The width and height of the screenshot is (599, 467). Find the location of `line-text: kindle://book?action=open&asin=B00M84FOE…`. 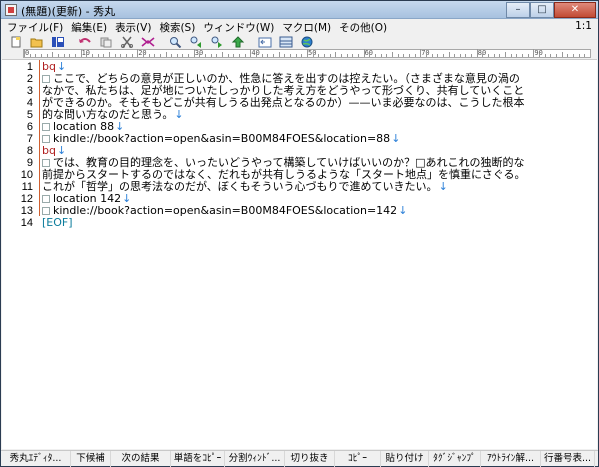

line-text: kindle://book?action=open&asin=B00M84FOE… is located at coordinates (225, 210).